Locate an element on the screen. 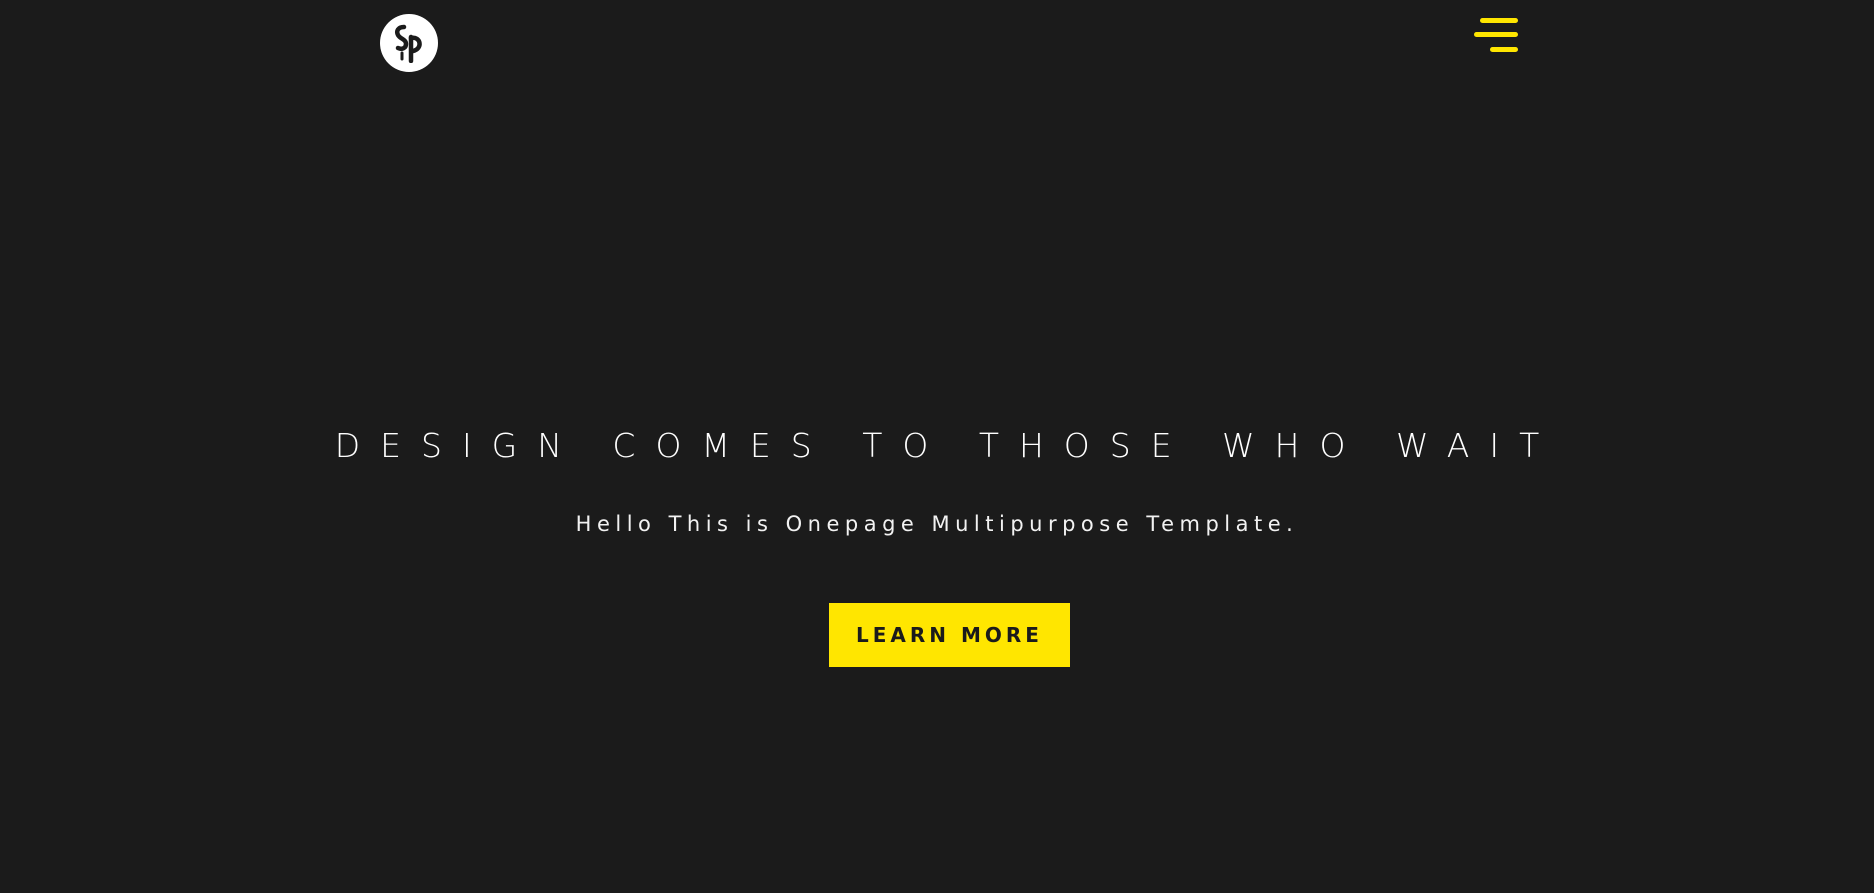  hero-title: DESIGN COMES TO THOSE WHO WAIT is located at coordinates (947, 445).